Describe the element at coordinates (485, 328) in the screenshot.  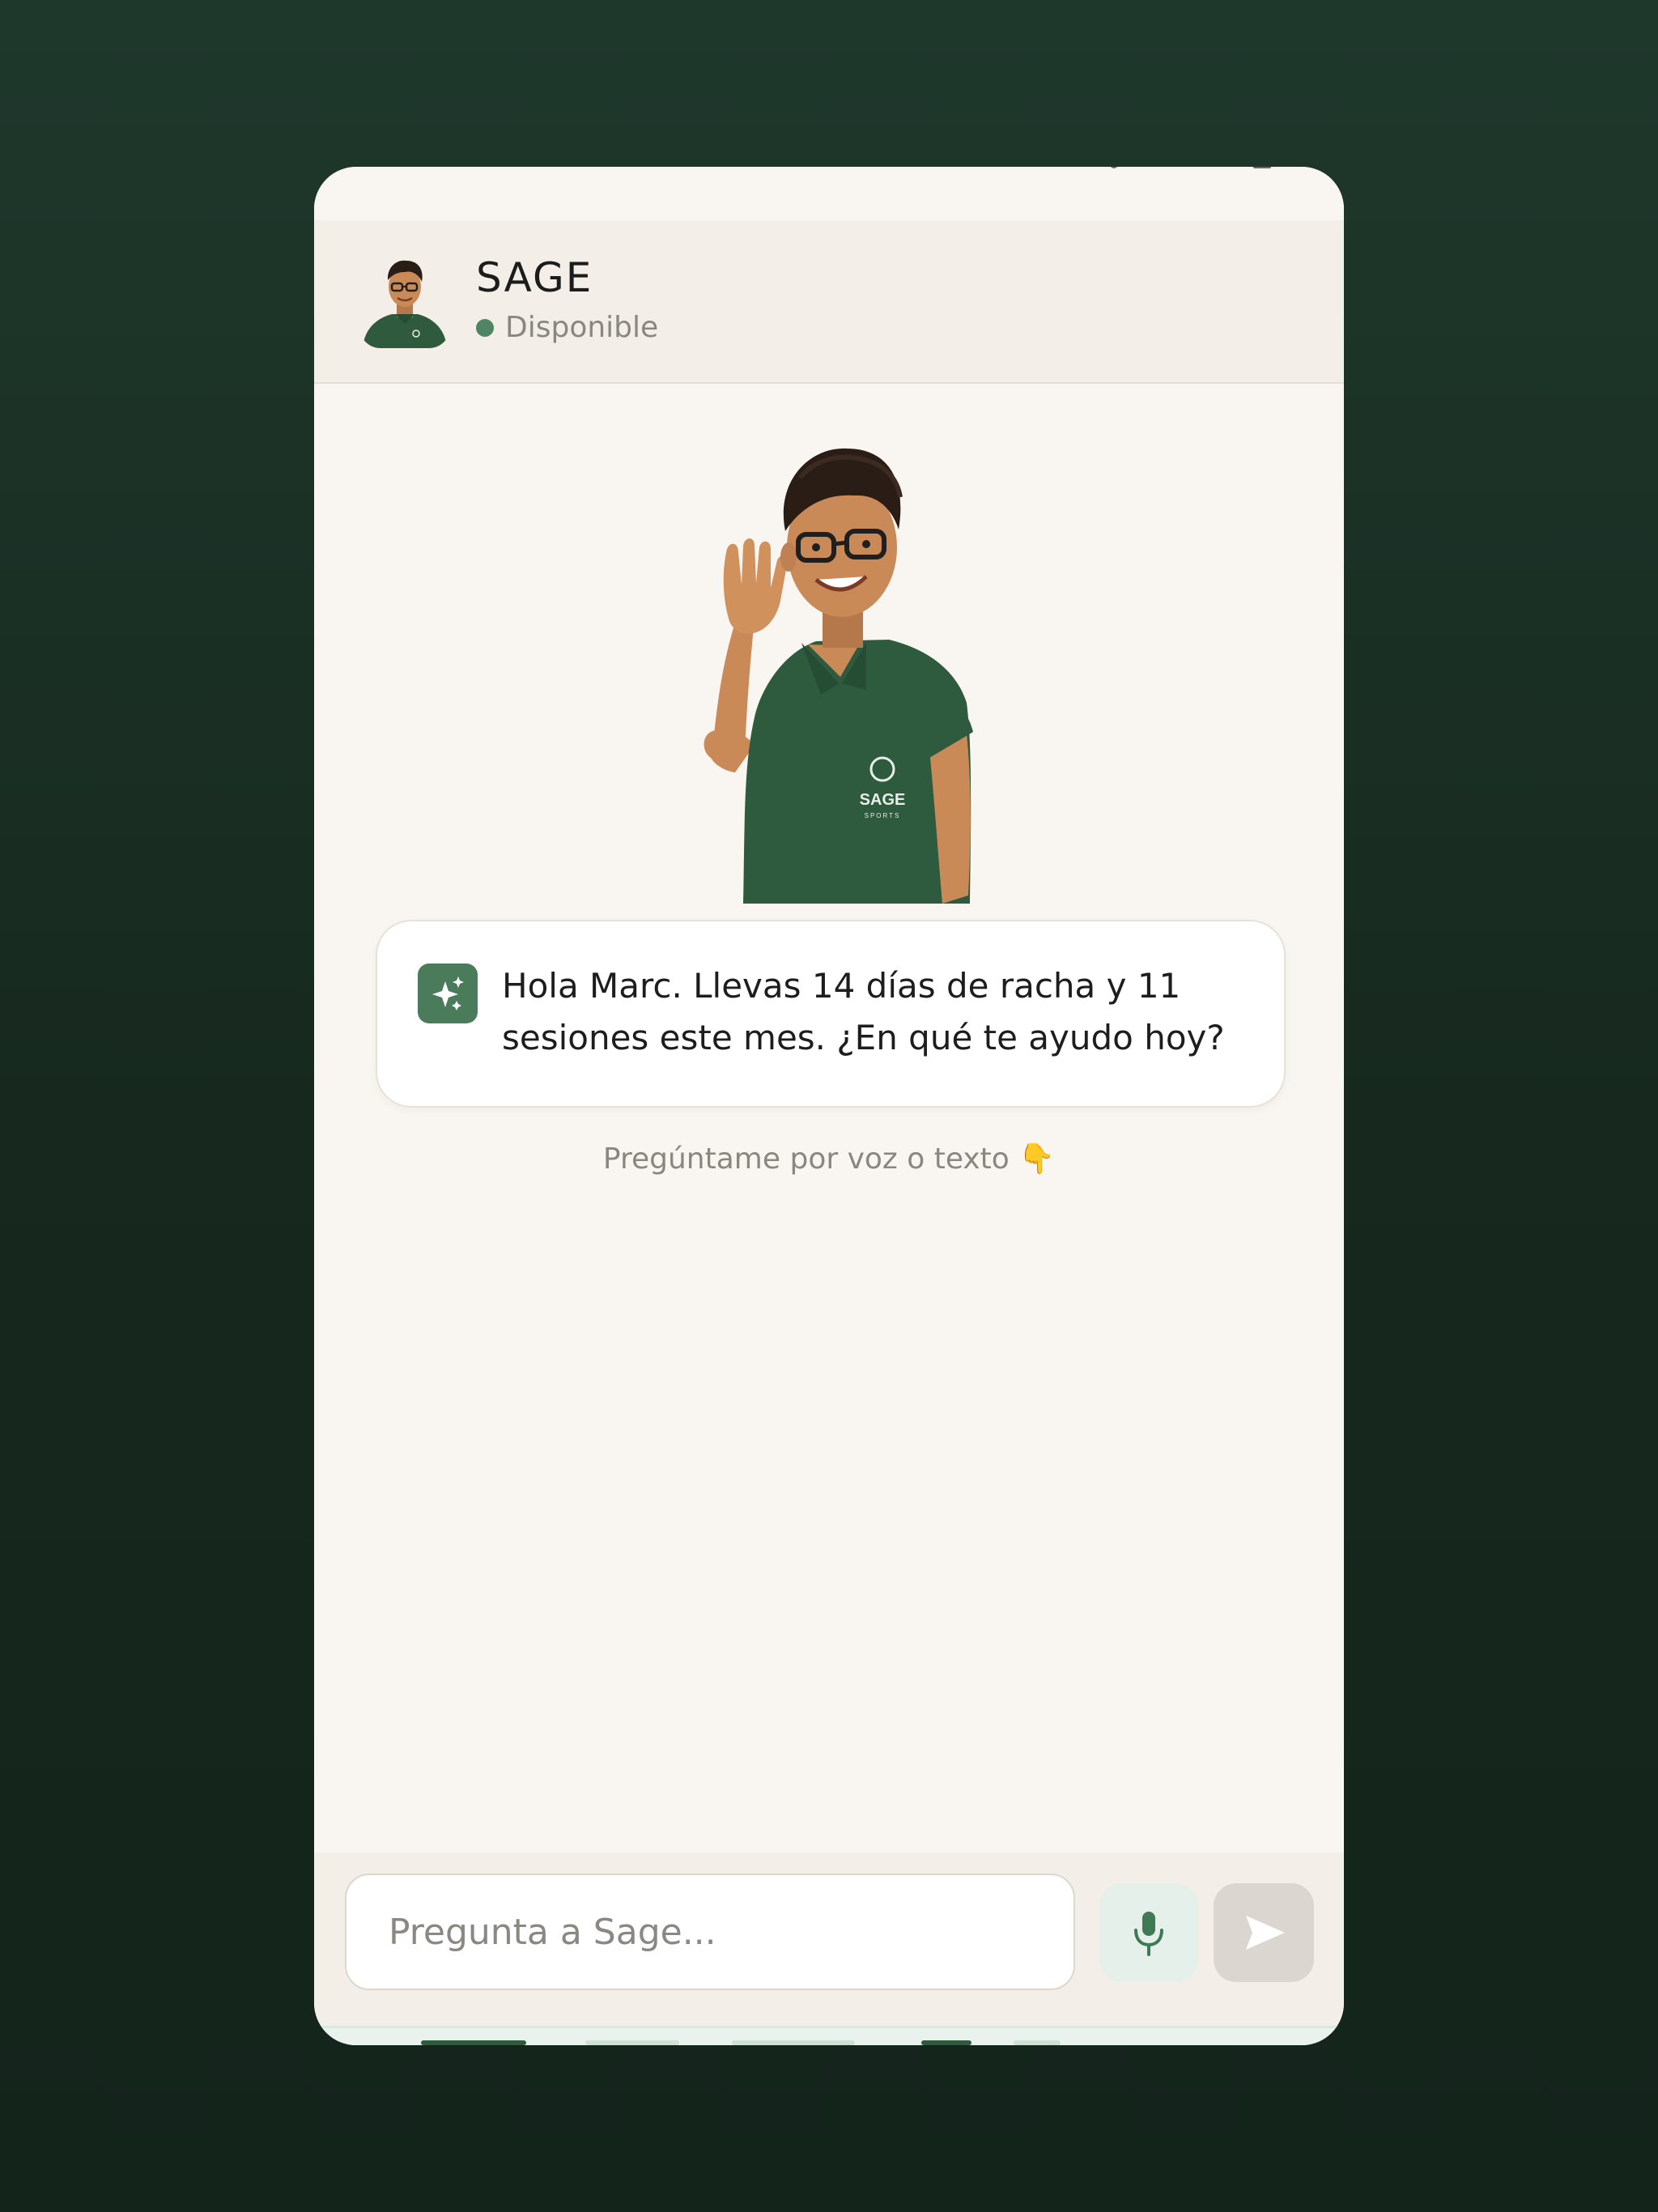
I see `online-status-dot` at that location.